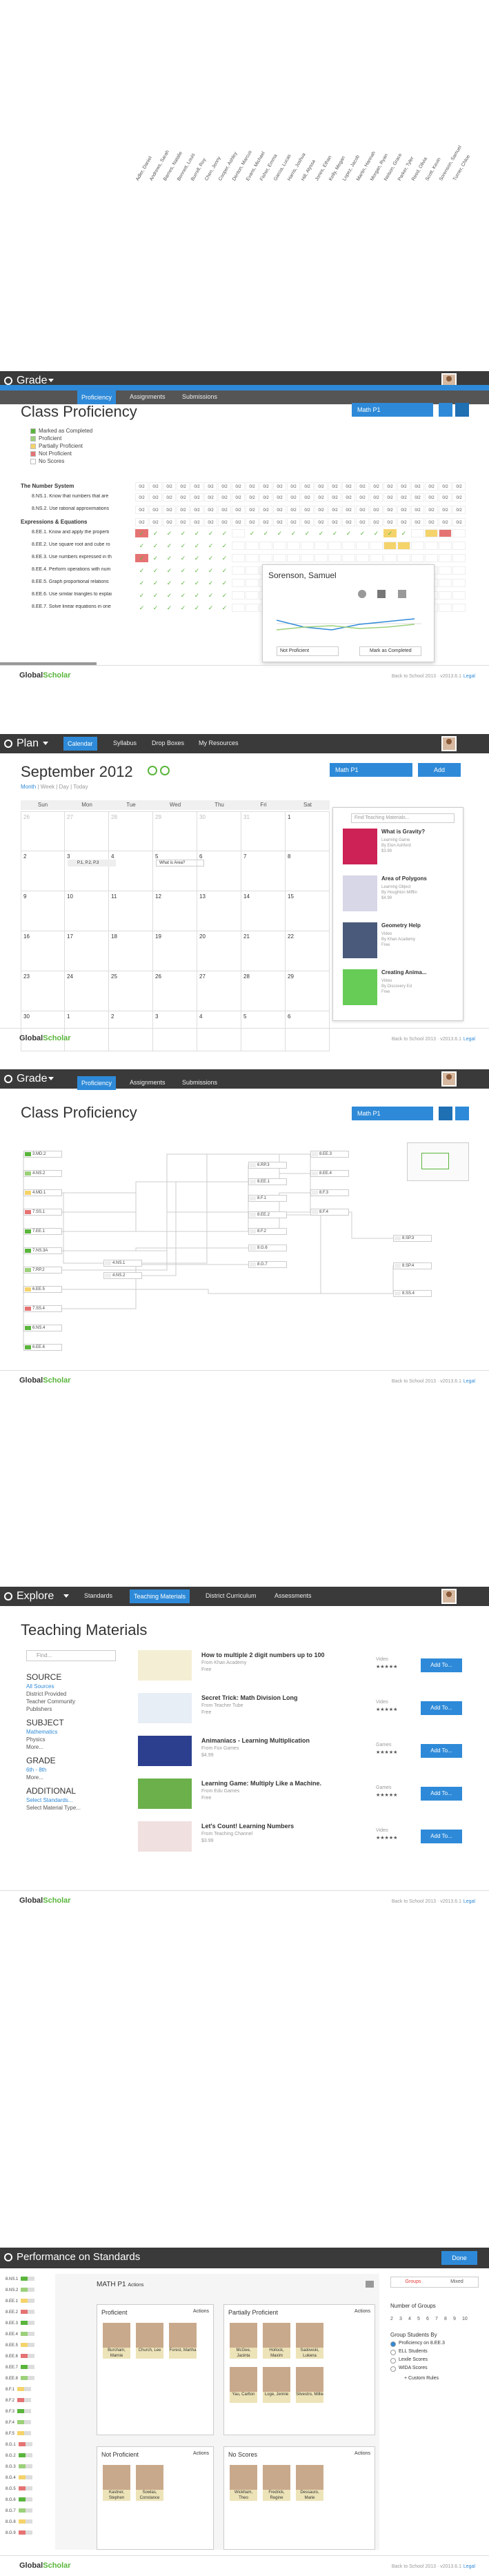  Describe the element at coordinates (219, 871) in the screenshot. I see `calendar-day: 6` at that location.